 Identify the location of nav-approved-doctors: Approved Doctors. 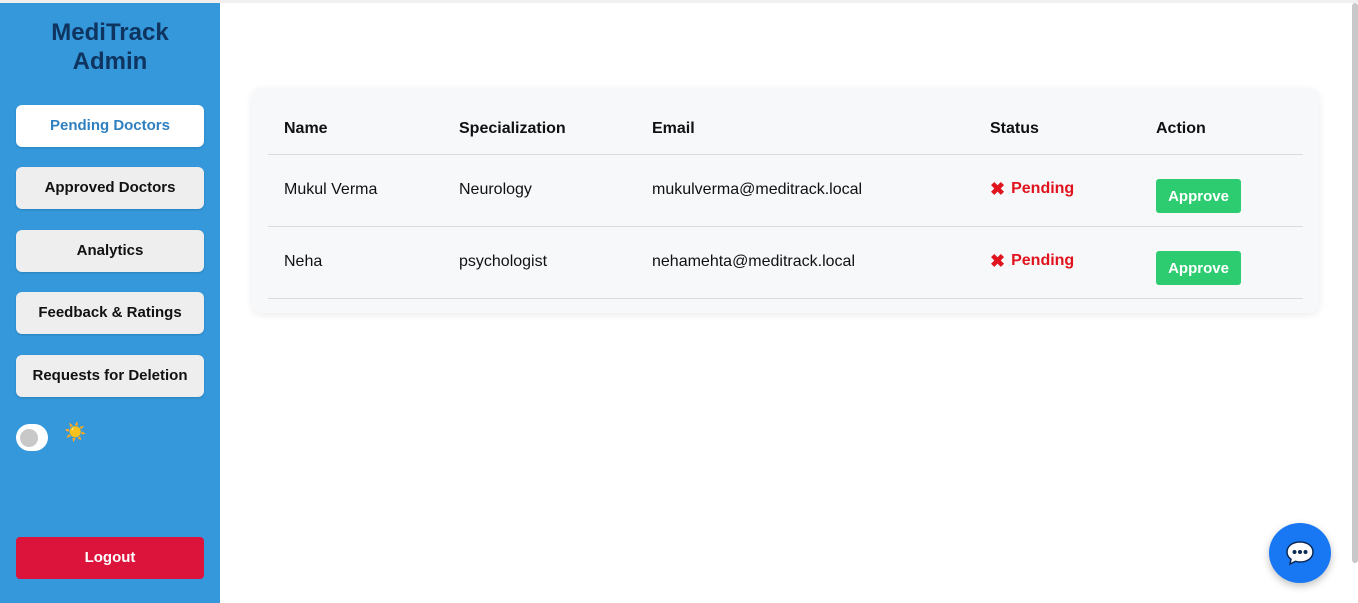
(110, 188).